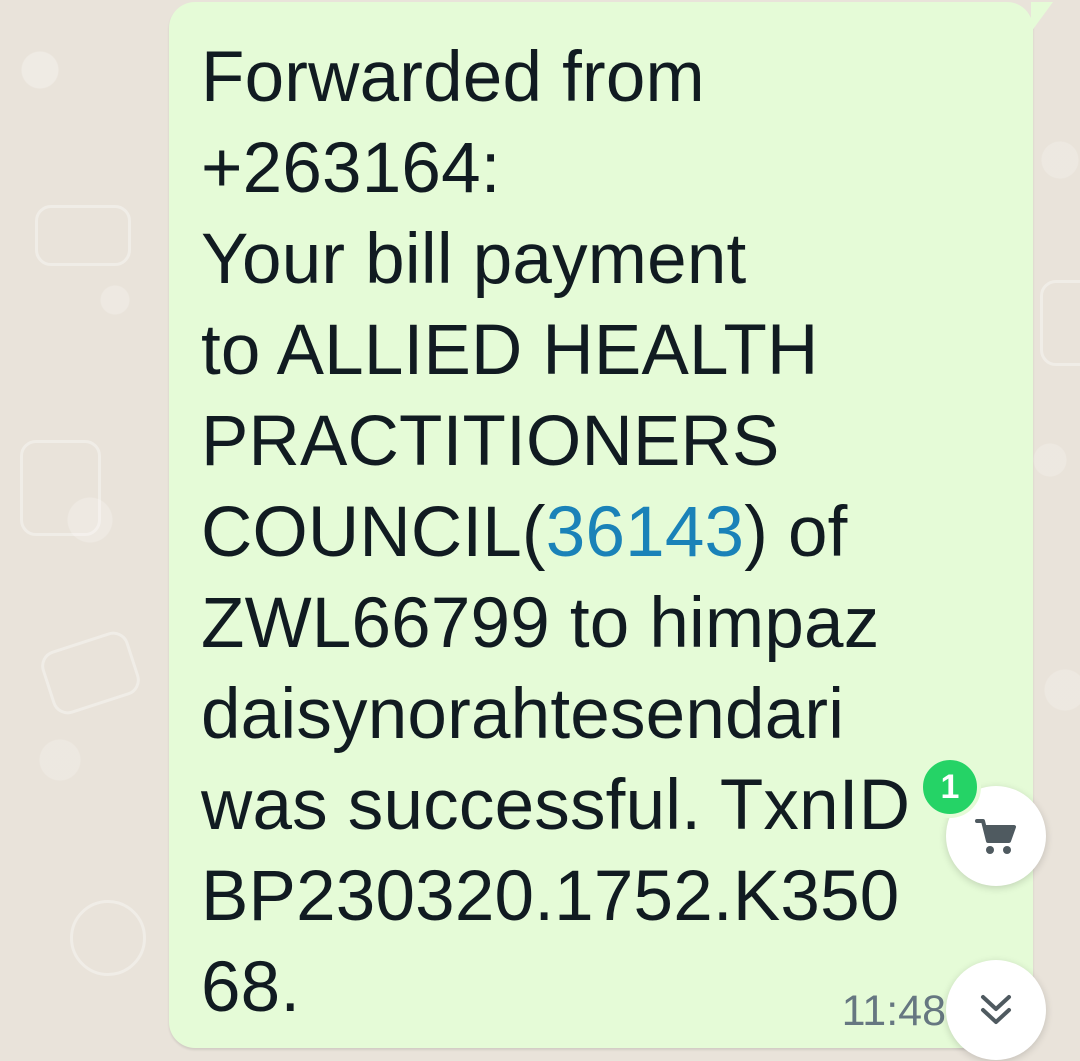  I want to click on cart-count-badge: 1, so click(950, 787).